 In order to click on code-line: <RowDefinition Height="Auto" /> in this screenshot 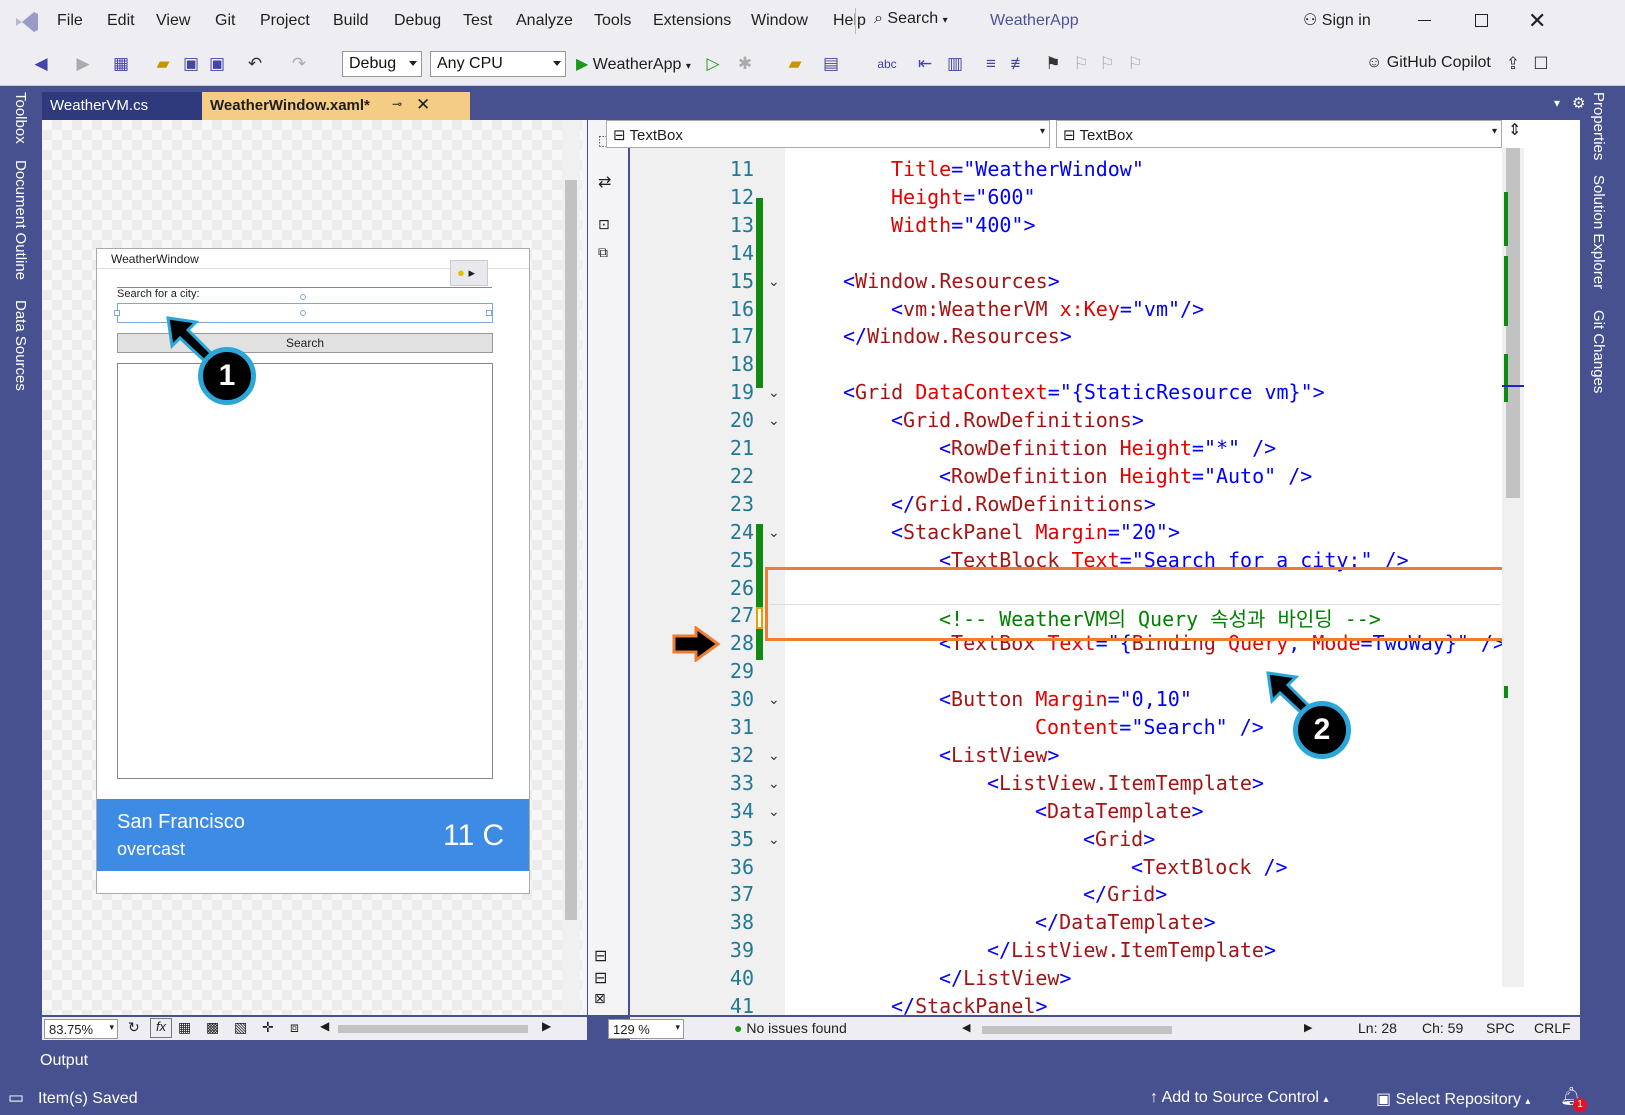, I will do `click(1125, 476)`.